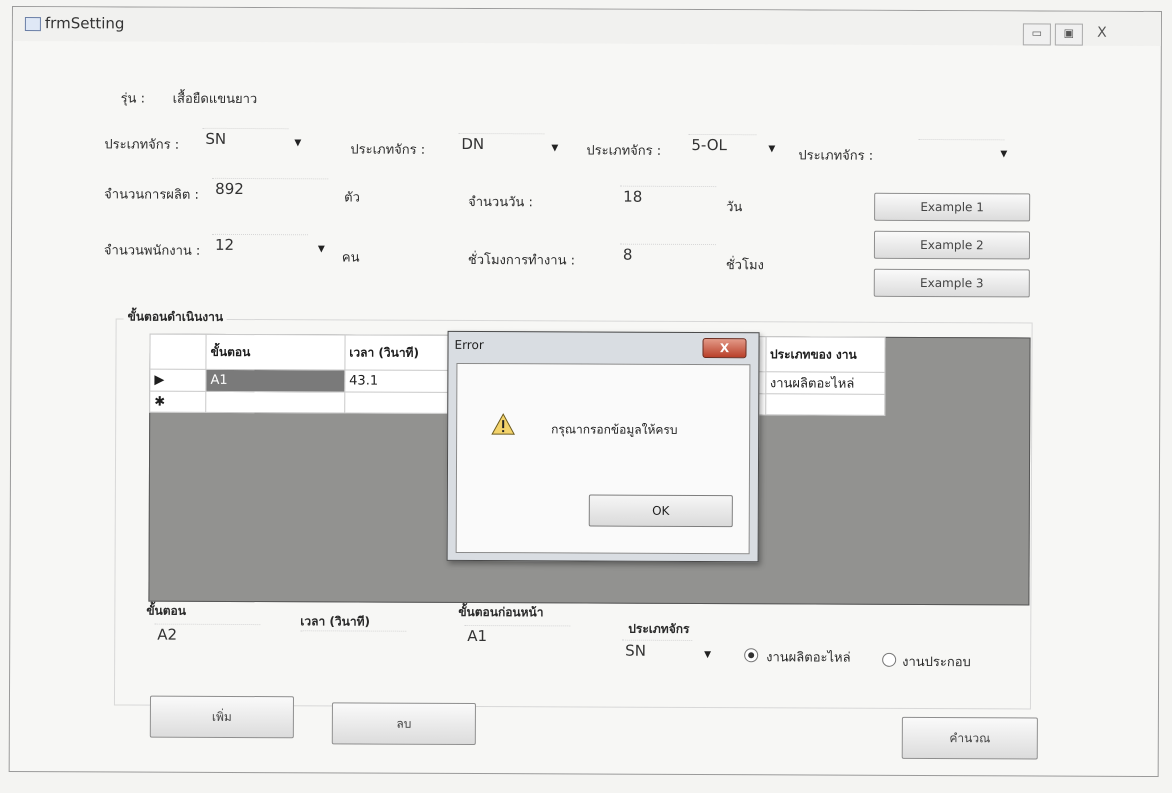 The width and height of the screenshot is (1172, 793). Describe the element at coordinates (335, 621) in the screenshot. I see `time-entry-label: เวลา (วินาที)` at that location.